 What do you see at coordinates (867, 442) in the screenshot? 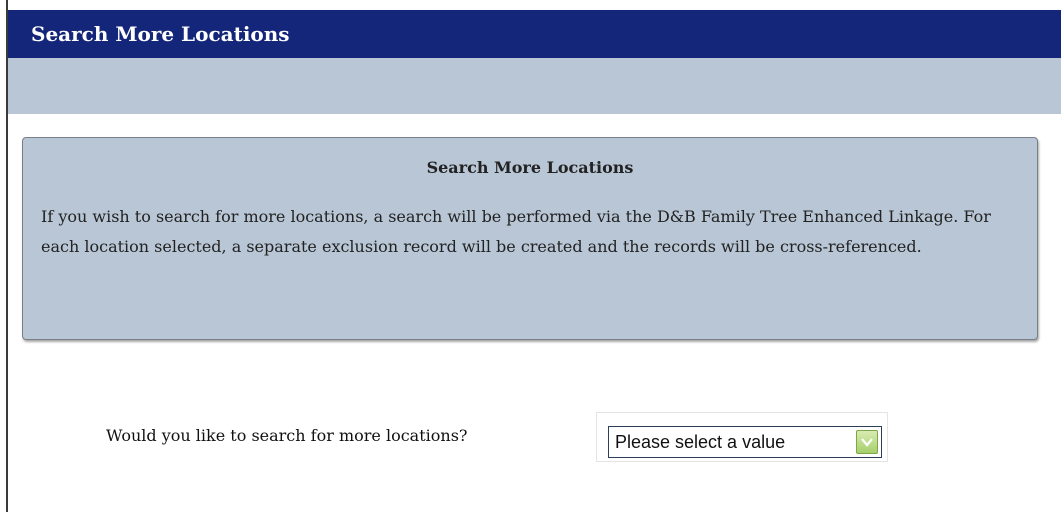
I see `chevron-down-icon` at bounding box center [867, 442].